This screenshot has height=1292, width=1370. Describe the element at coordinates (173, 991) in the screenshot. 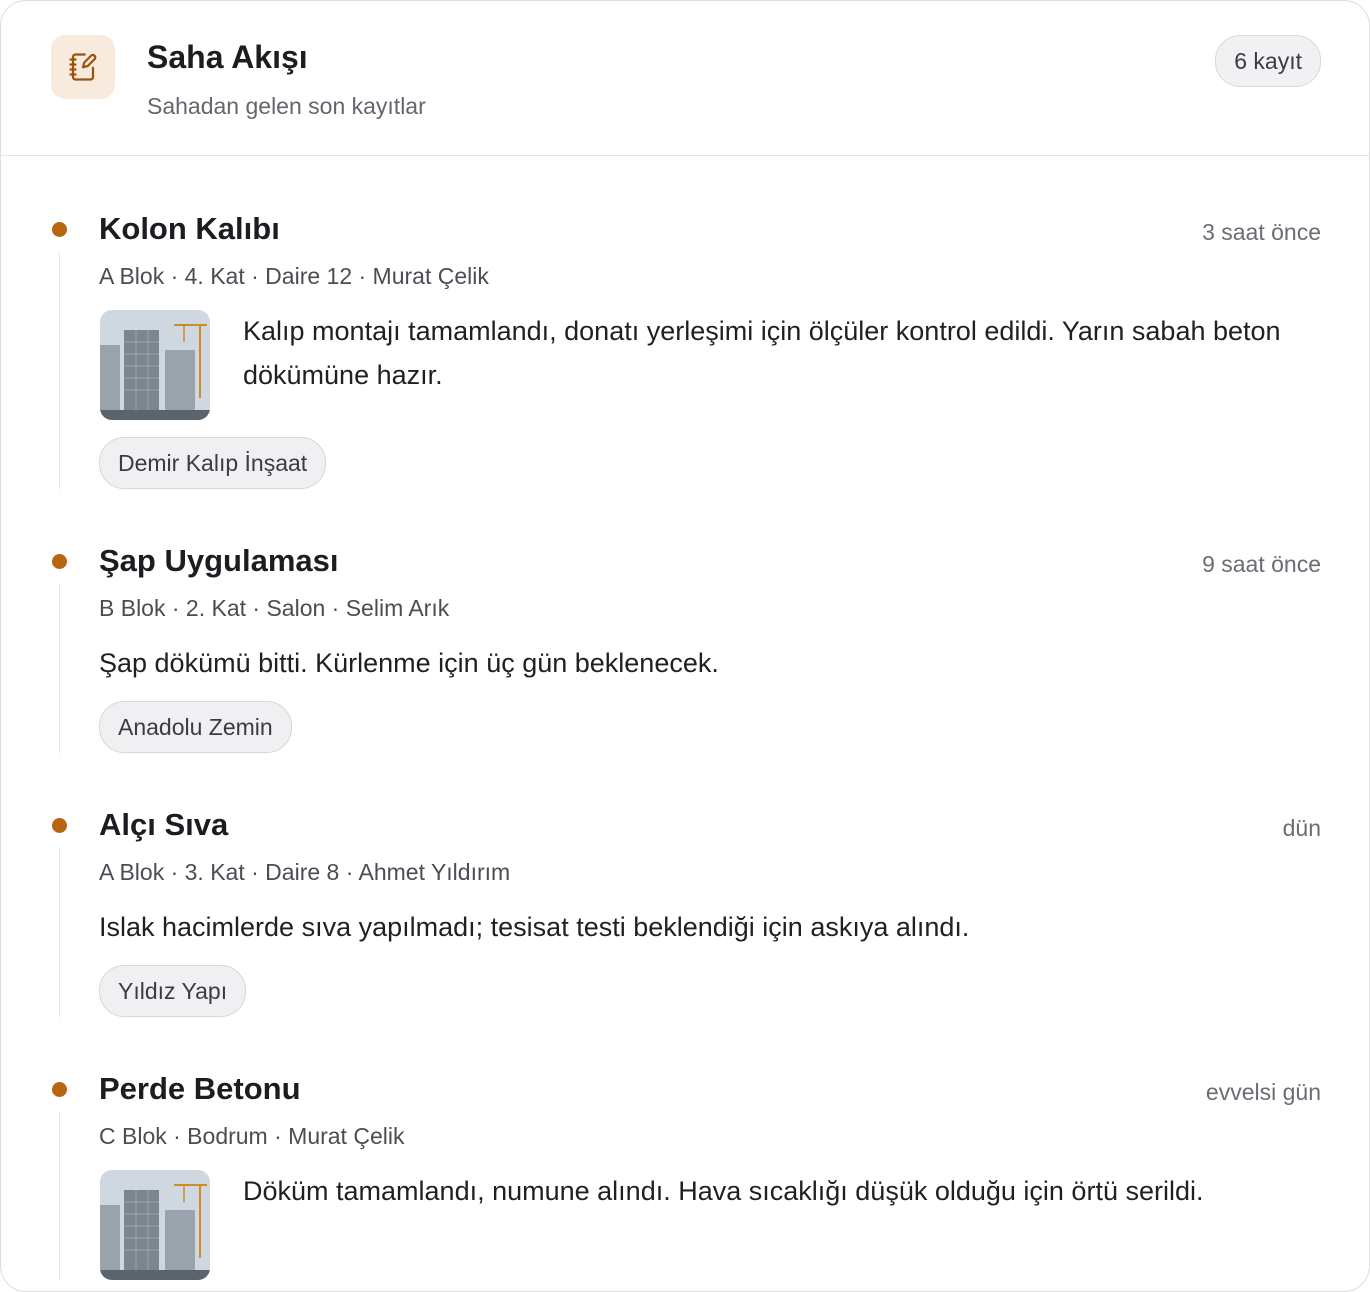

I see `company-tag: Yıldız Yapı` at that location.